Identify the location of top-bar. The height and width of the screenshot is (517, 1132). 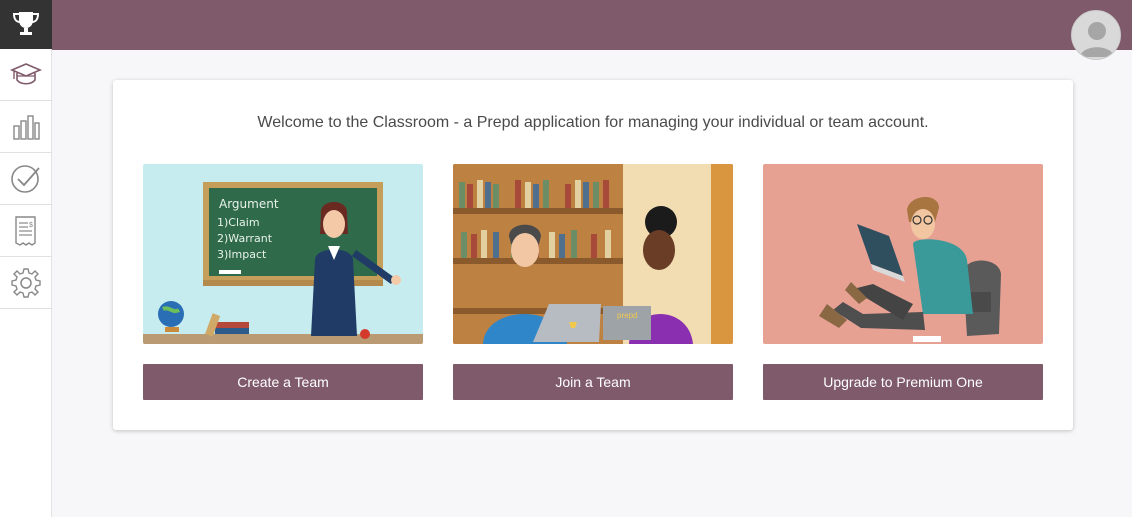
(592, 25).